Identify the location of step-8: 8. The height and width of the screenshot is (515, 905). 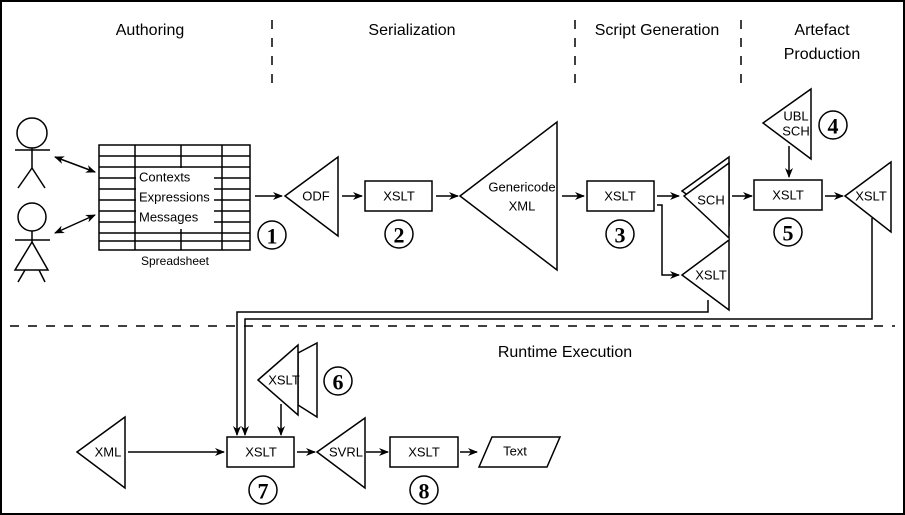
(424, 491).